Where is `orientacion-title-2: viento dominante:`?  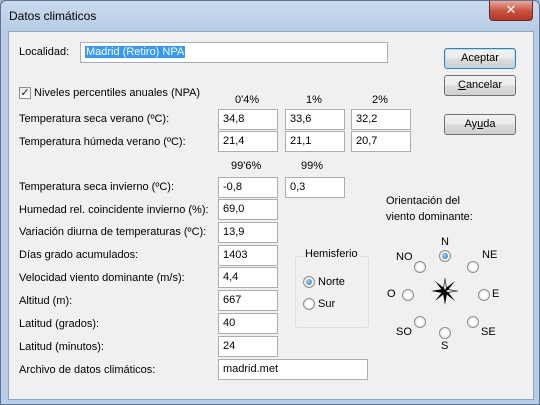
orientacion-title-2: viento dominante: is located at coordinates (429, 217).